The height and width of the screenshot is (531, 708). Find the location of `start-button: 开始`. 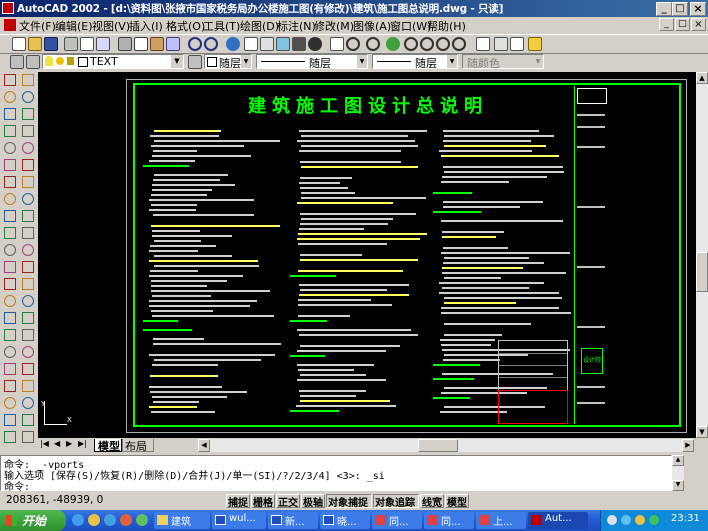

start-button: 开始 is located at coordinates (33, 520).